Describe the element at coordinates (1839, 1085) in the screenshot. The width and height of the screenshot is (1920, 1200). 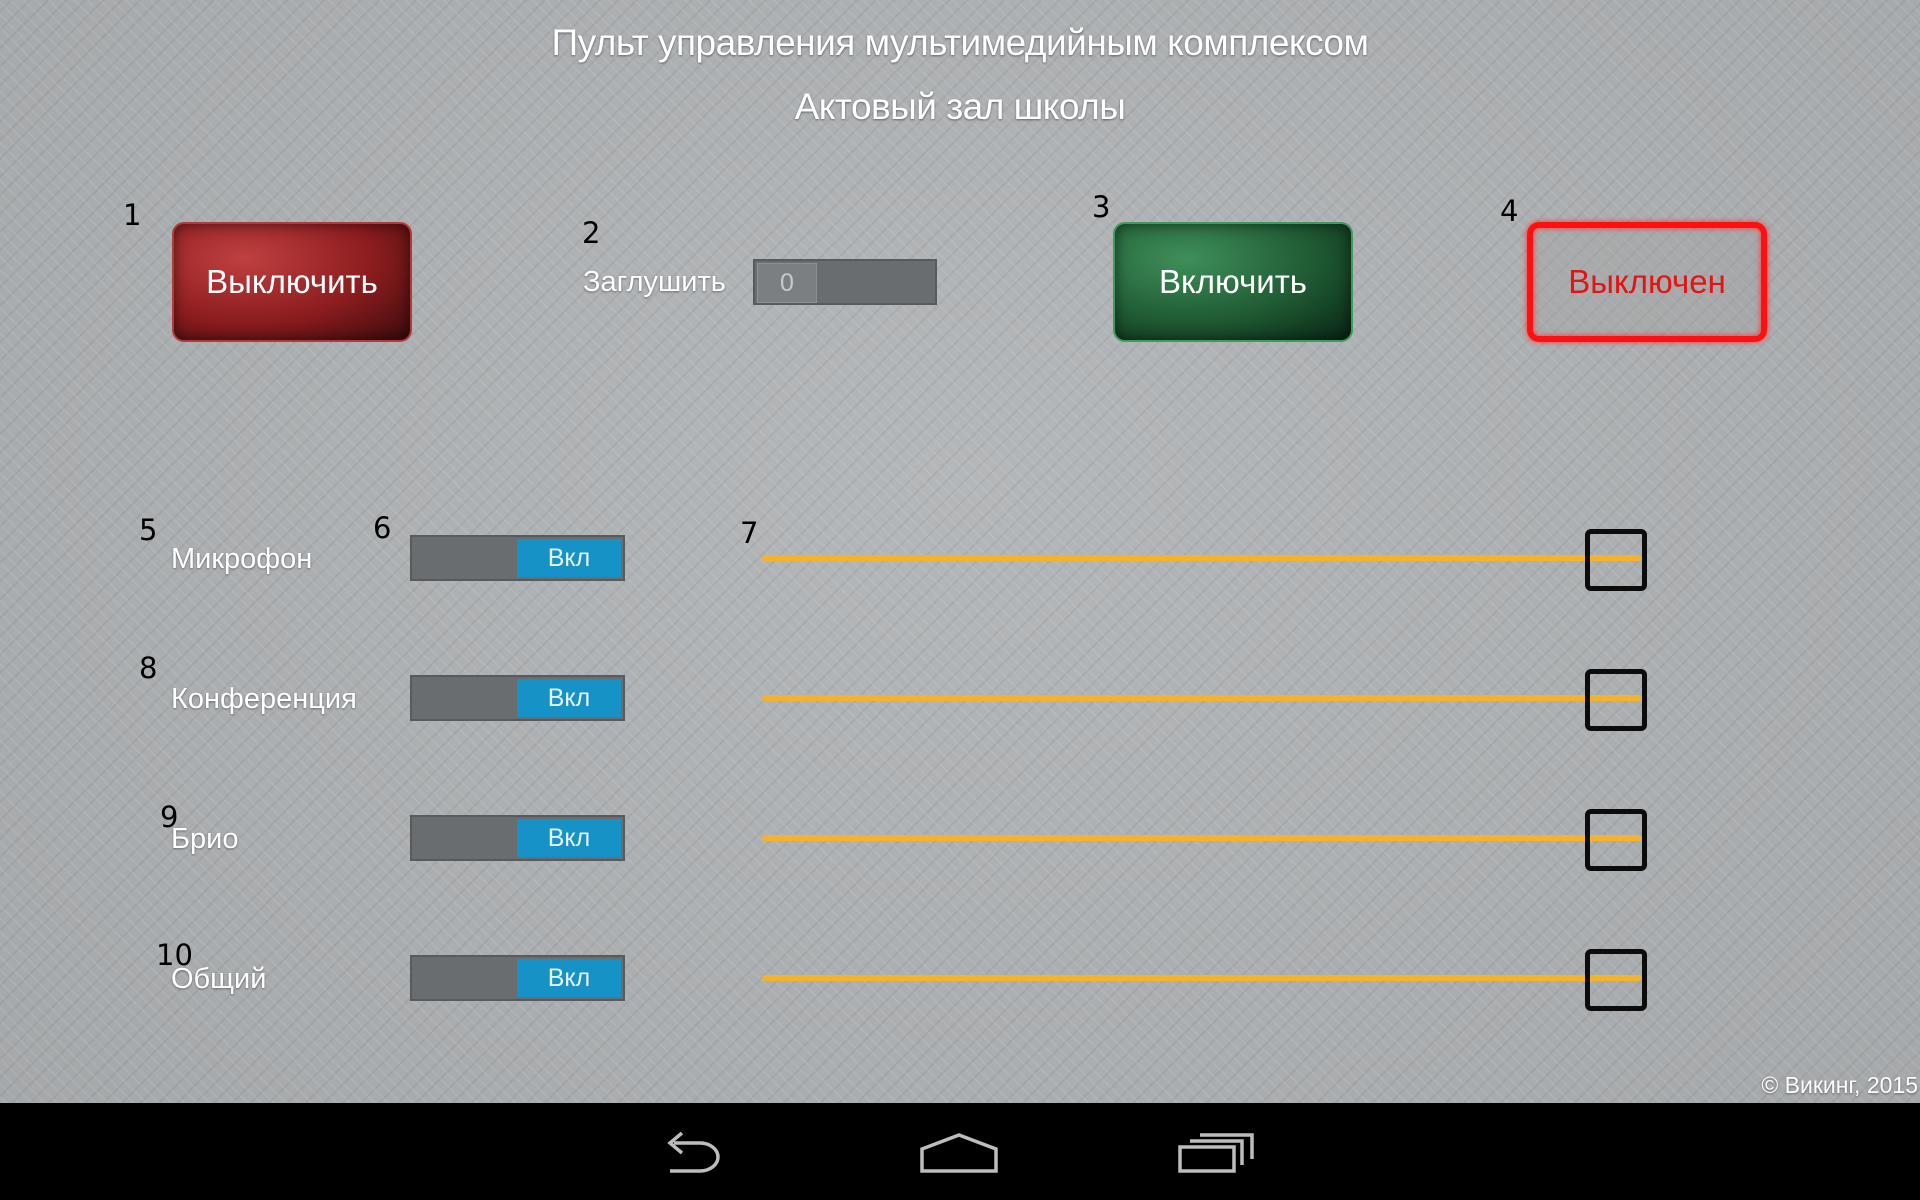
I see `copyright-text: © Викинг, 2015` at that location.